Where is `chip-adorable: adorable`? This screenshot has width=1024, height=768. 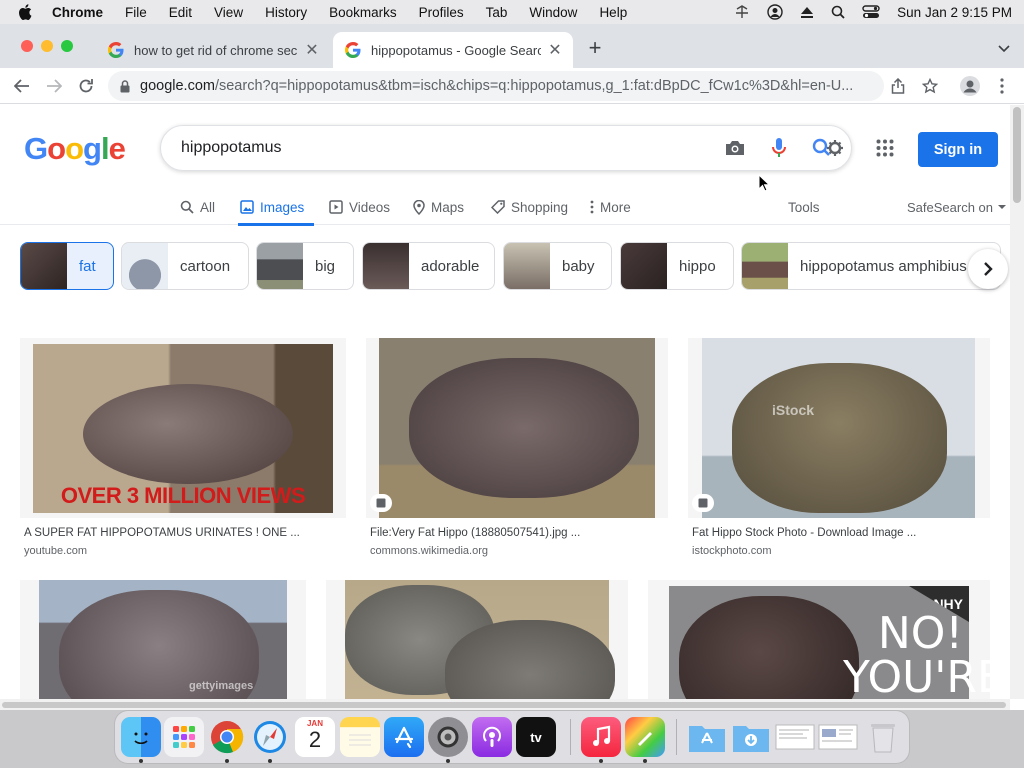
chip-adorable: adorable is located at coordinates (428, 266).